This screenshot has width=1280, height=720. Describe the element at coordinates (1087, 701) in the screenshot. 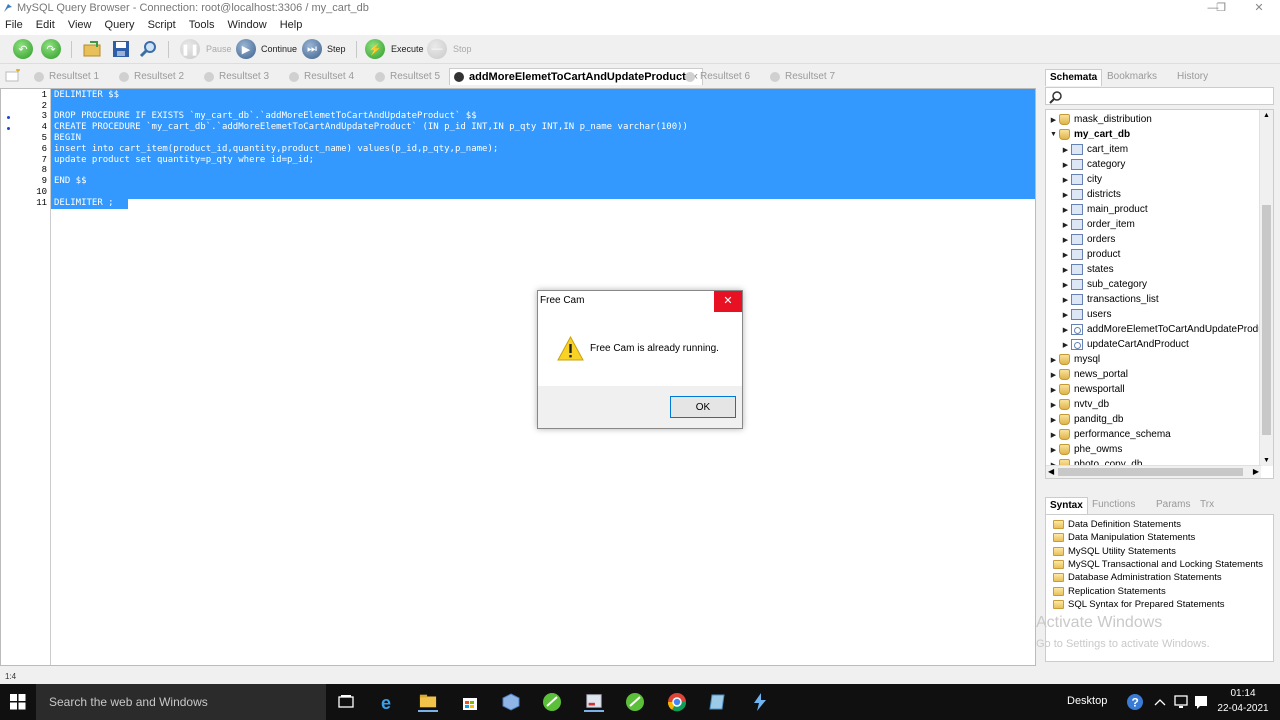

I see `desktop-toolbar-label: Desktop` at that location.